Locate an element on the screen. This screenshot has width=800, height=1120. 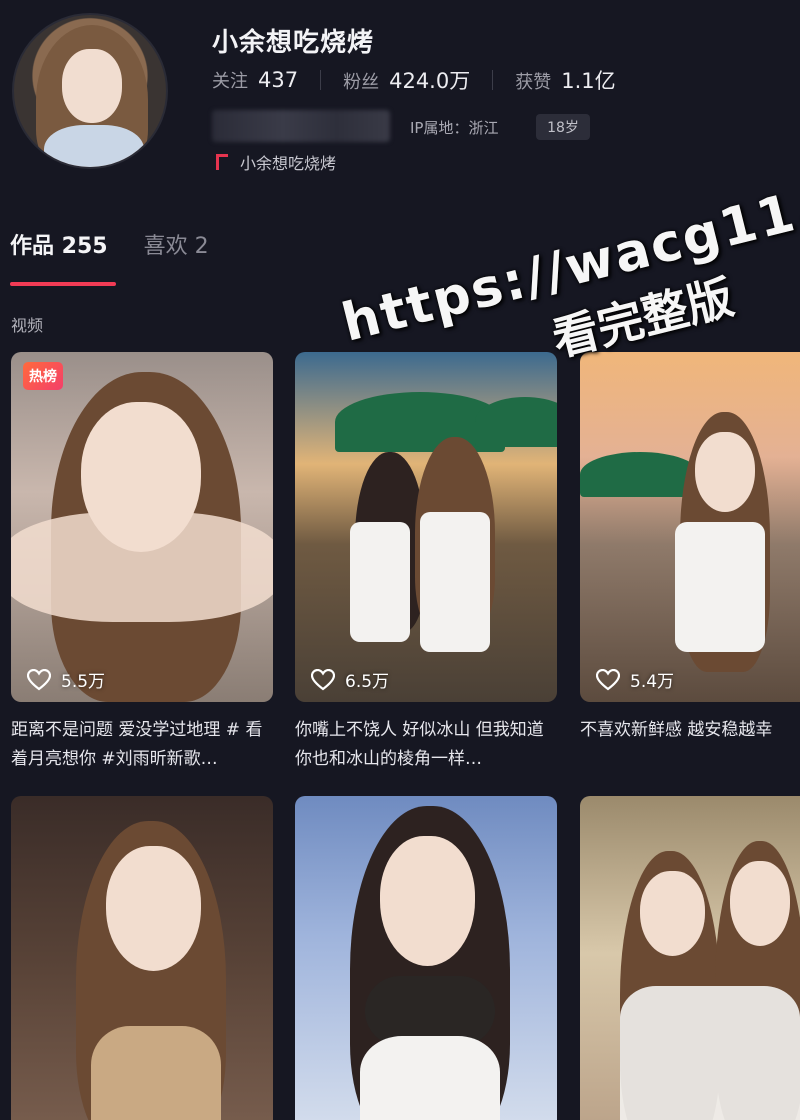
video-caption: 不喜欢新鲜感 越安稳越幸 is located at coordinates (690, 745).